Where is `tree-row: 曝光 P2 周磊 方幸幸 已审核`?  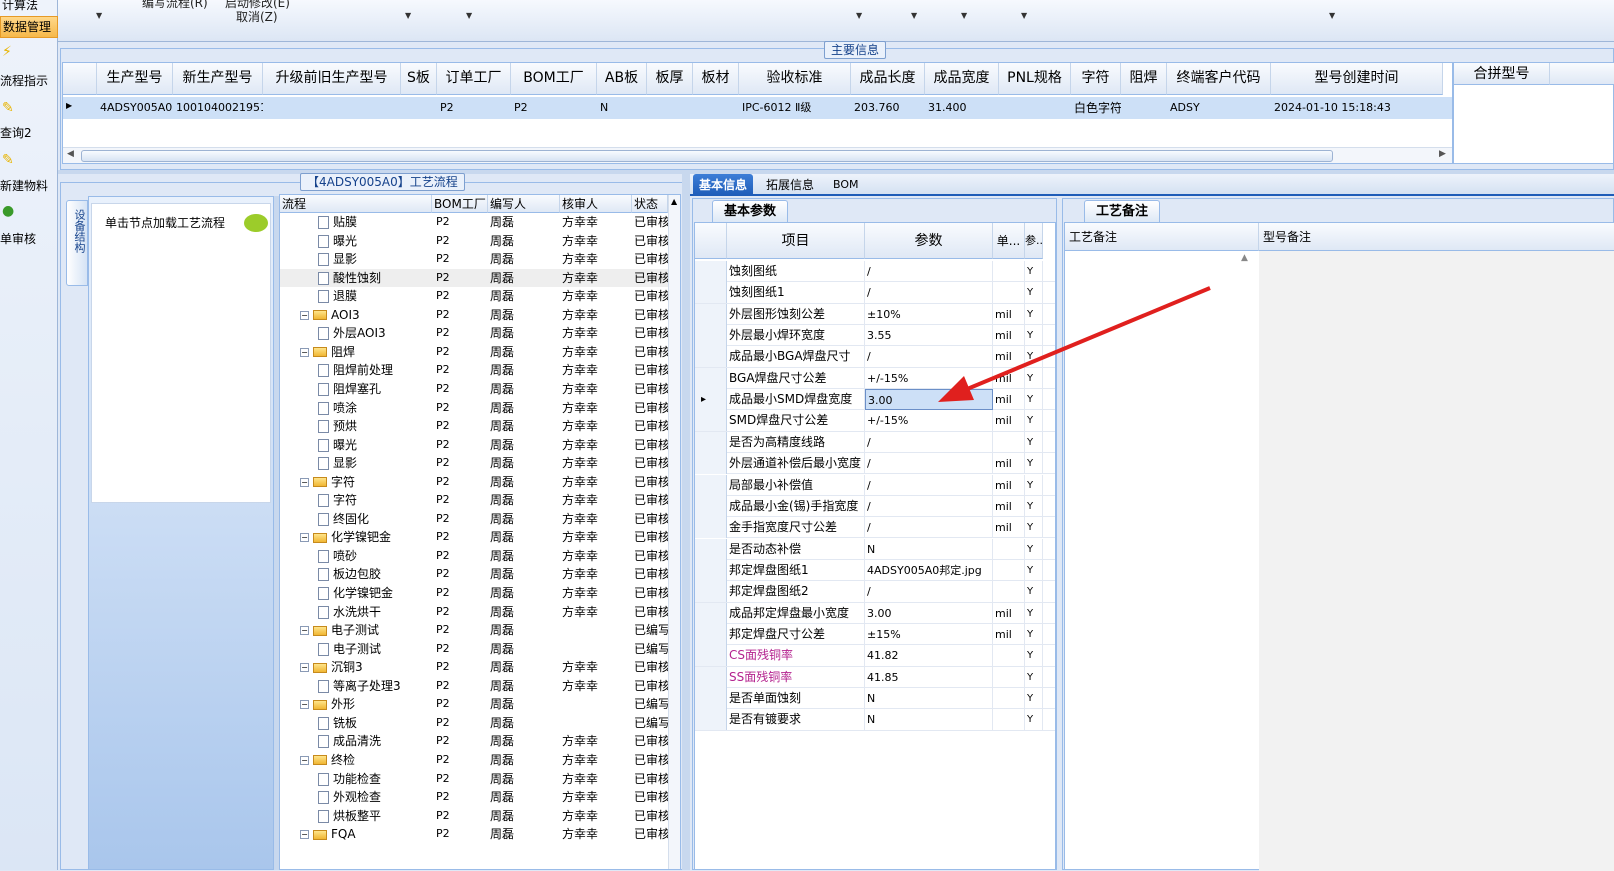 tree-row: 曝光 P2 周磊 方幸幸 已审核 is located at coordinates (480, 241).